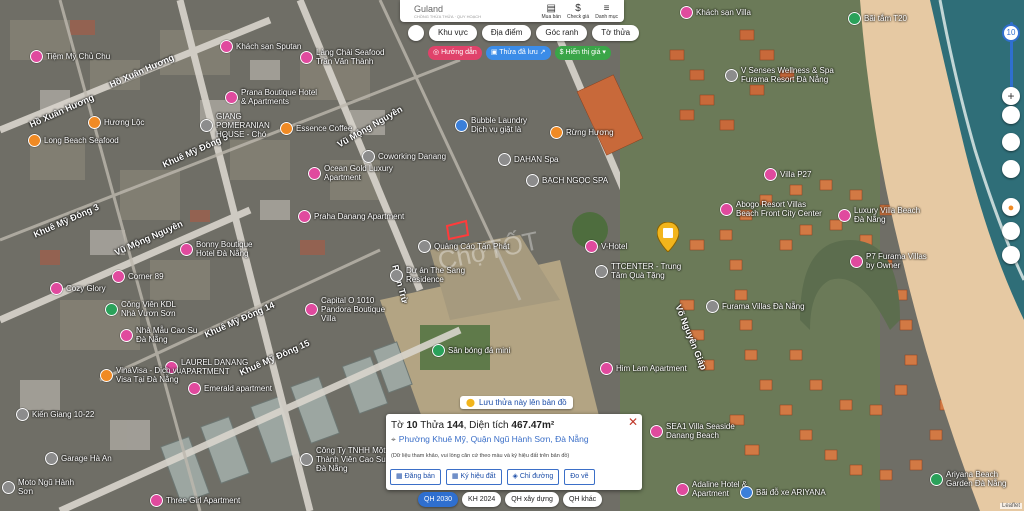 Image resolution: width=1024 pixels, height=511 pixels. Describe the element at coordinates (1011, 231) in the screenshot. I see `my-location-button` at that location.